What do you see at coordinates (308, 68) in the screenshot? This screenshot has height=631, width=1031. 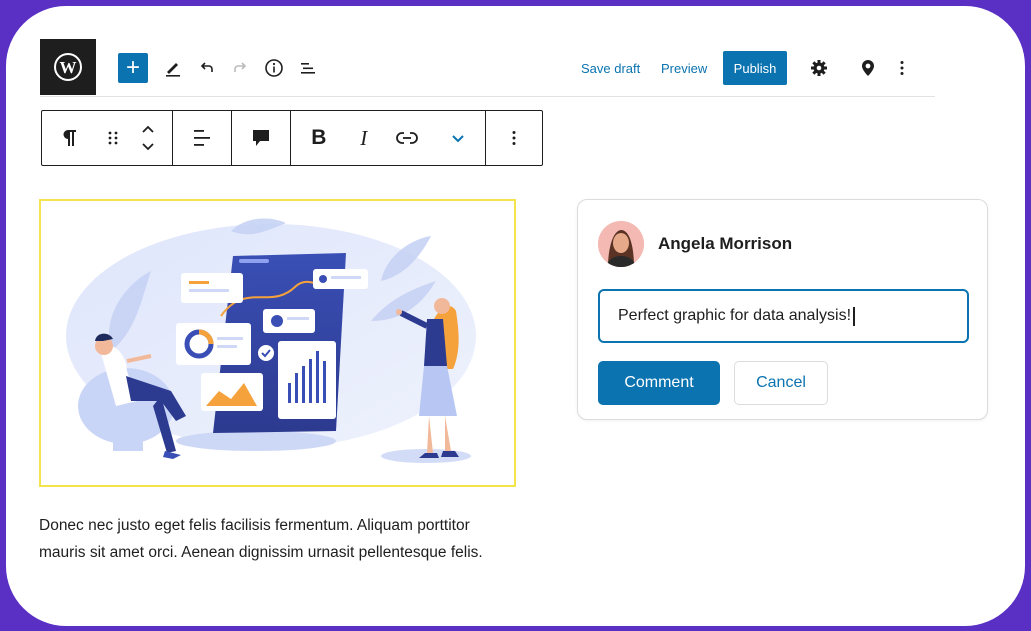 I see `list-view-icon` at bounding box center [308, 68].